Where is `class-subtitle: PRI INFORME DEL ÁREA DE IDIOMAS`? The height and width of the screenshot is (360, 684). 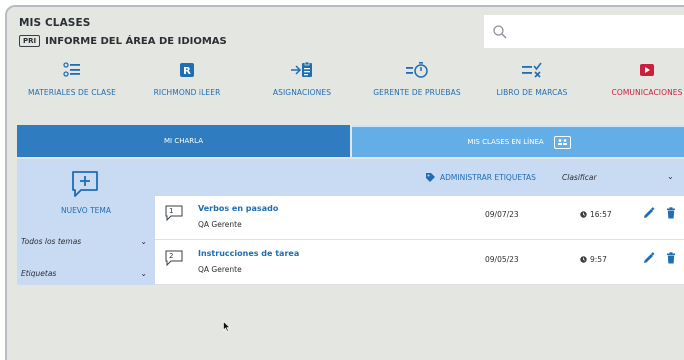
class-subtitle: PRI INFORME DEL ÁREA DE IDIOMAS is located at coordinates (123, 41).